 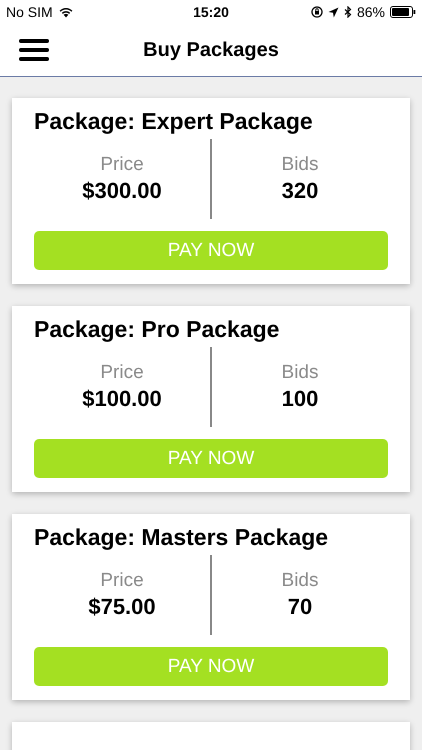 What do you see at coordinates (300, 191) in the screenshot?
I see `bids-value: 320` at bounding box center [300, 191].